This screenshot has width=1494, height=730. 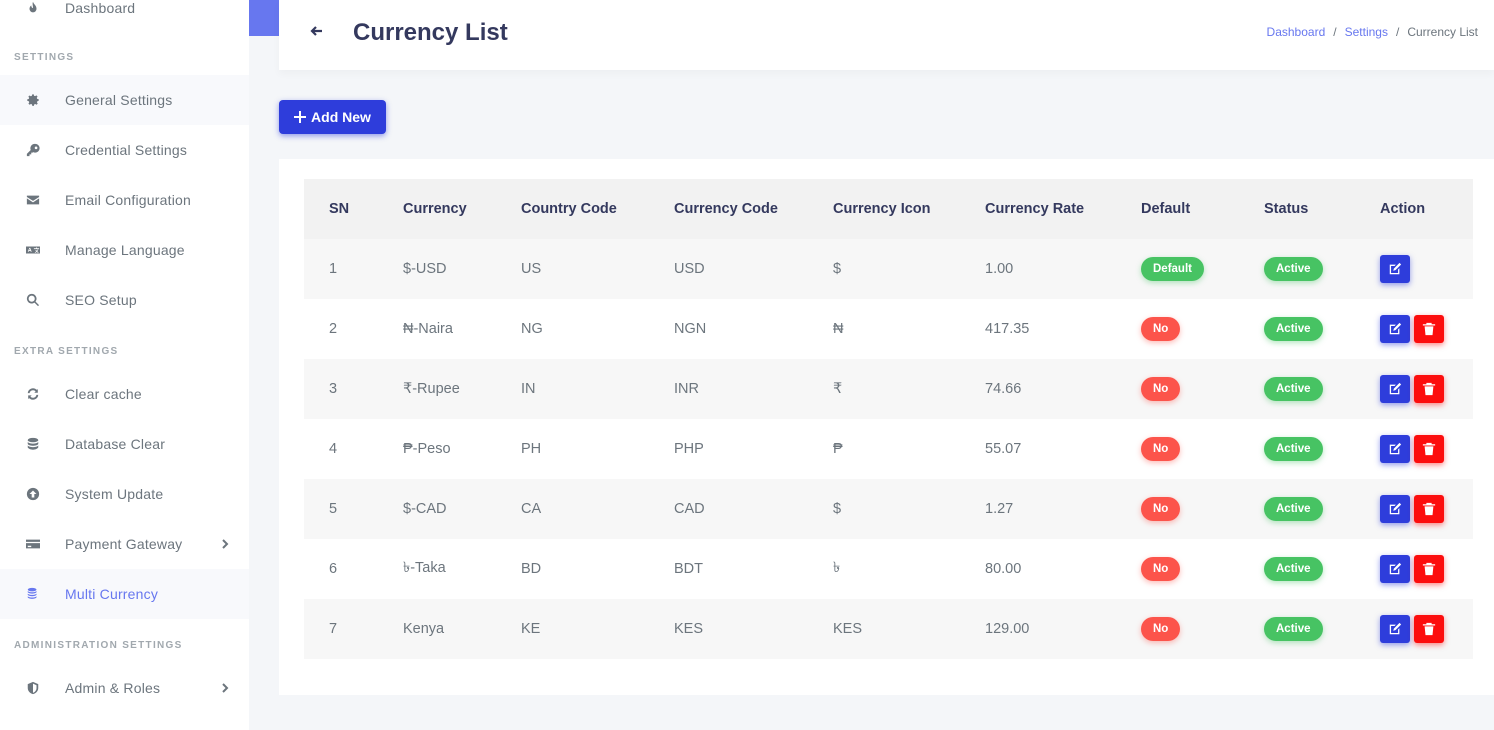 What do you see at coordinates (112, 594) in the screenshot?
I see `sidebar-item-label: Multi Currency` at bounding box center [112, 594].